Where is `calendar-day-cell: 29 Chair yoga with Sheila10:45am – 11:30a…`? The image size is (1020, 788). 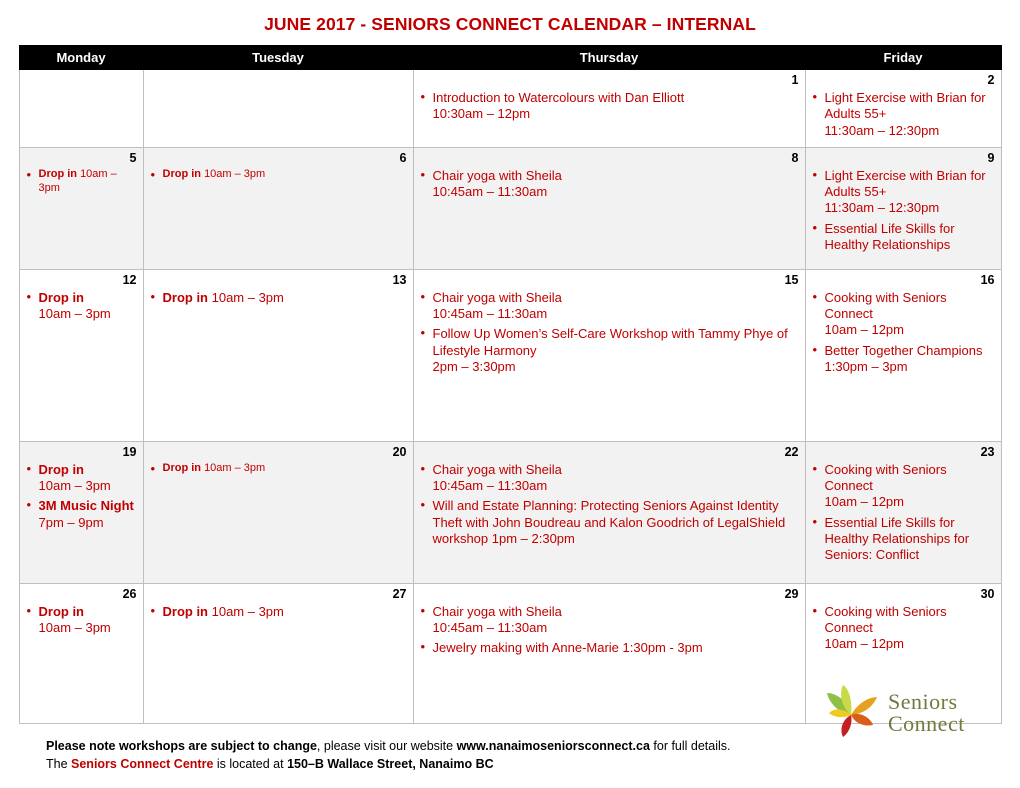 calendar-day-cell: 29 Chair yoga with Sheila10:45am – 11:30a… is located at coordinates (609, 653).